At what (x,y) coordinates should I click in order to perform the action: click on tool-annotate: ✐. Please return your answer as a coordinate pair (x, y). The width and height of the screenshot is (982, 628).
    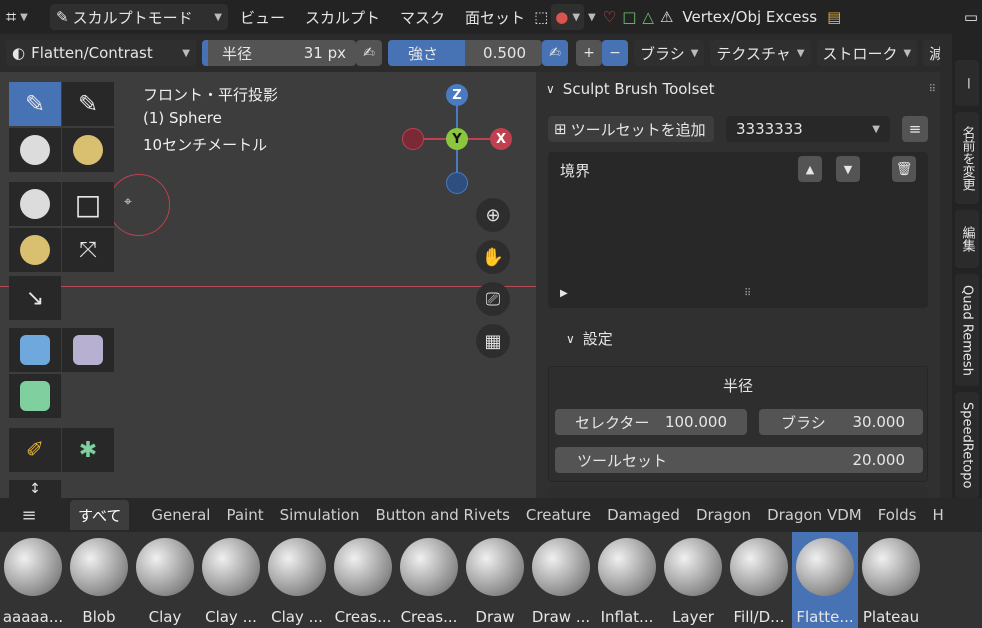
    Looking at the image, I should click on (35, 450).